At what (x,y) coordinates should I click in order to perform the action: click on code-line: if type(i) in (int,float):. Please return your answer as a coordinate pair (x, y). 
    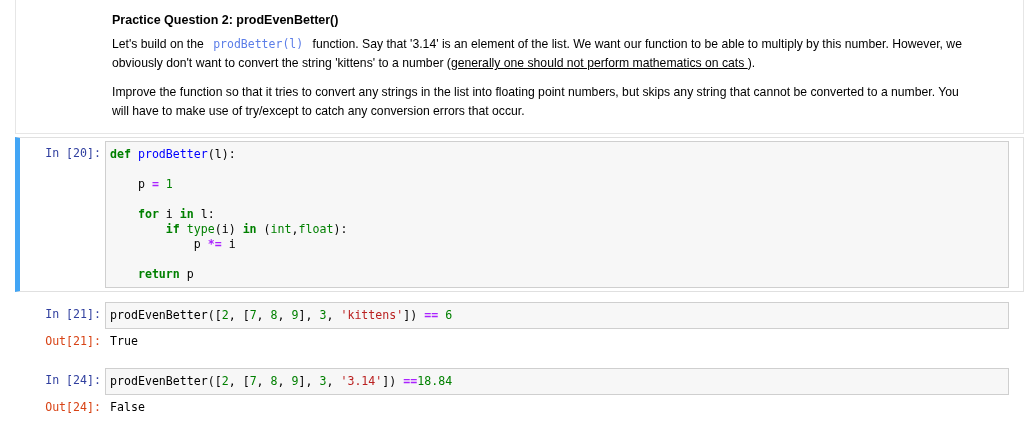
    Looking at the image, I should click on (256, 229).